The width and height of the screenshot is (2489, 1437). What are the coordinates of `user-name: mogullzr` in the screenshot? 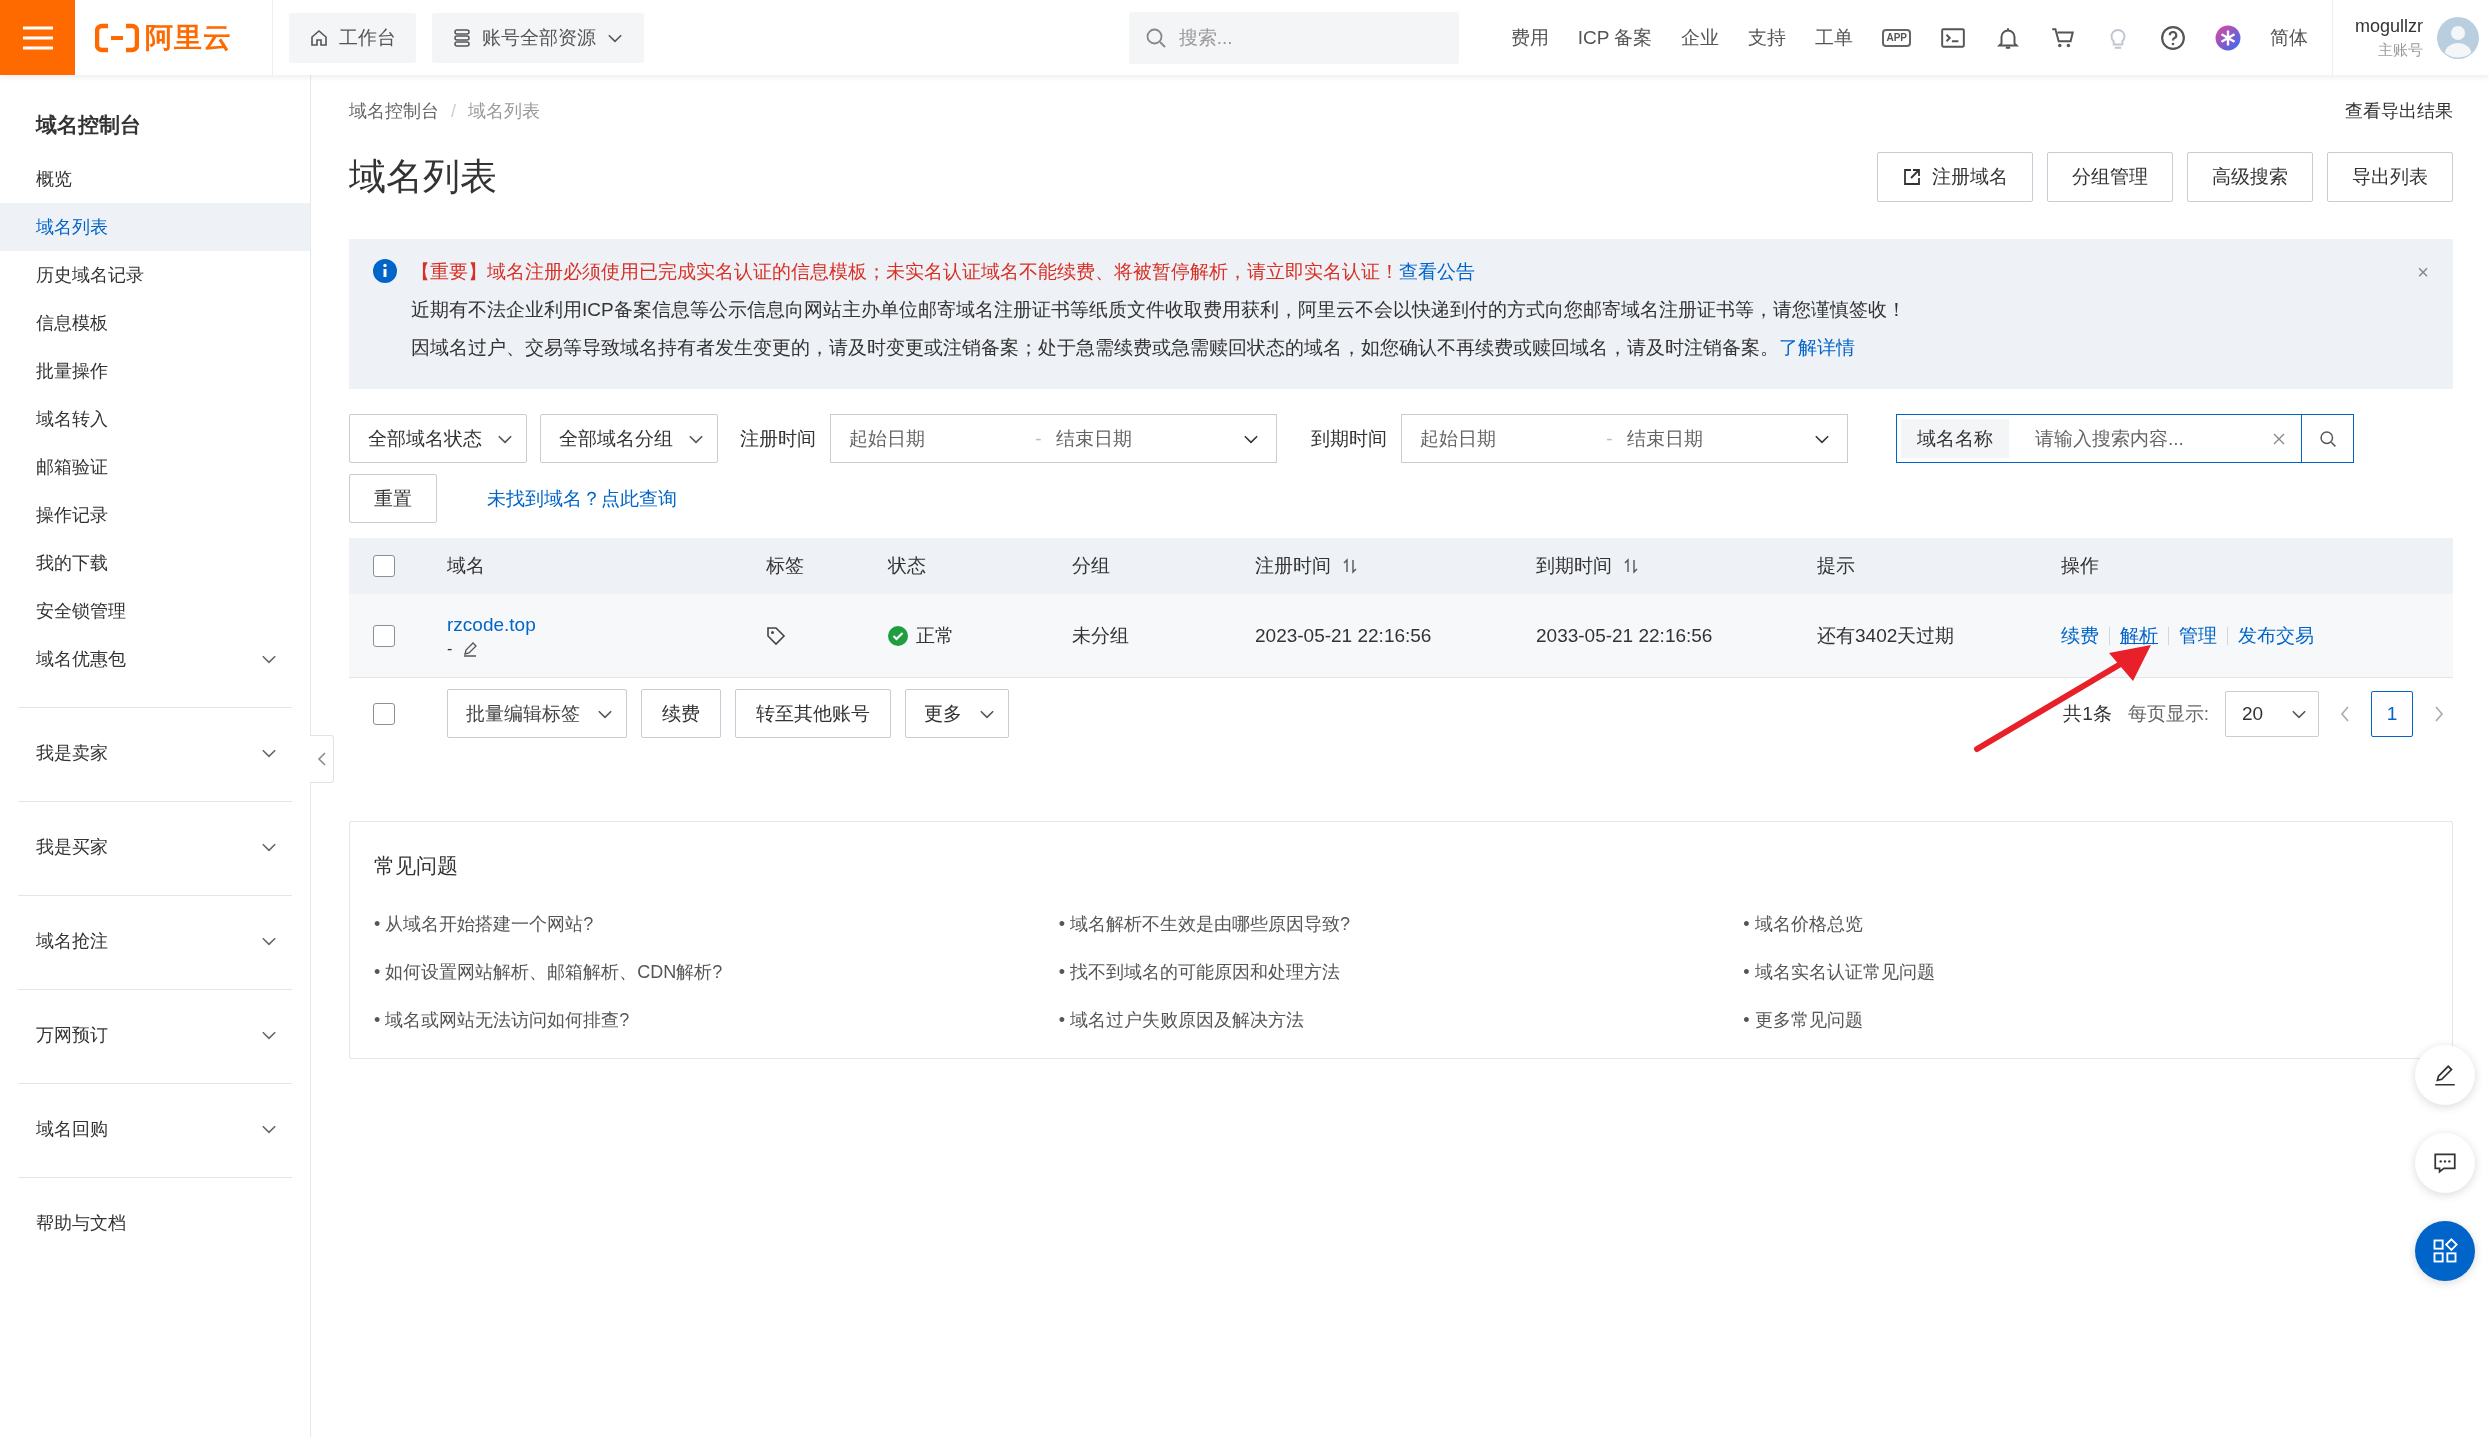 It's located at (2388, 26).